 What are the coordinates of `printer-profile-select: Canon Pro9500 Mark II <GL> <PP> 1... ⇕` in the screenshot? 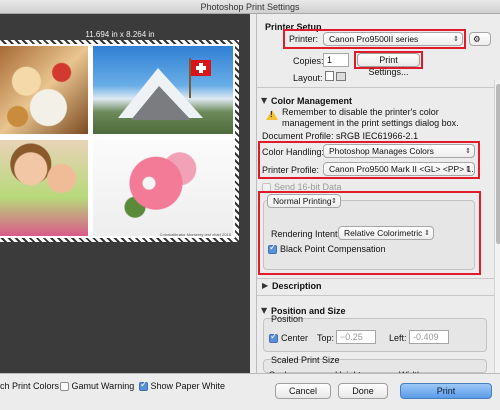 It's located at (399, 169).